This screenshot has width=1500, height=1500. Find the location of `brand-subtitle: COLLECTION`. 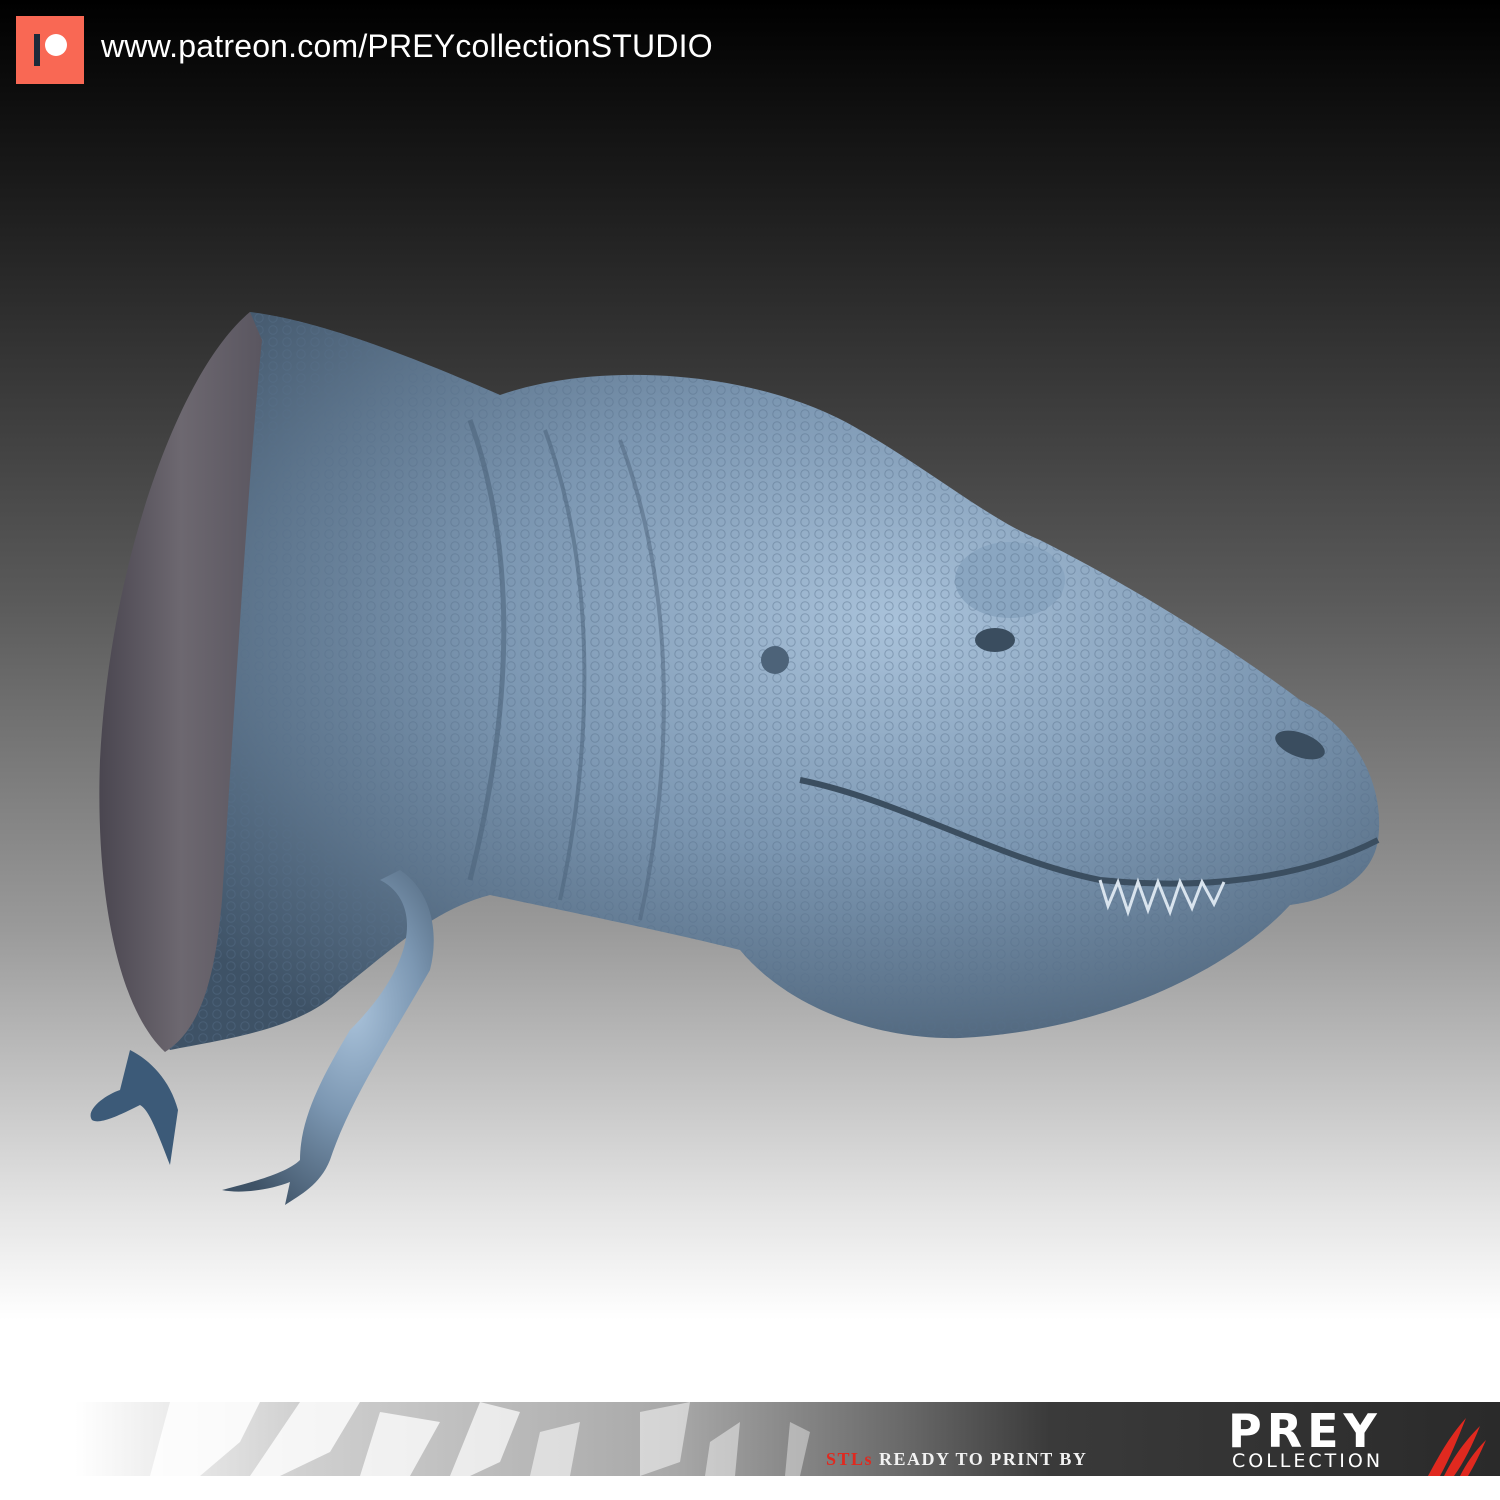

brand-subtitle: COLLECTION is located at coordinates (1308, 1461).